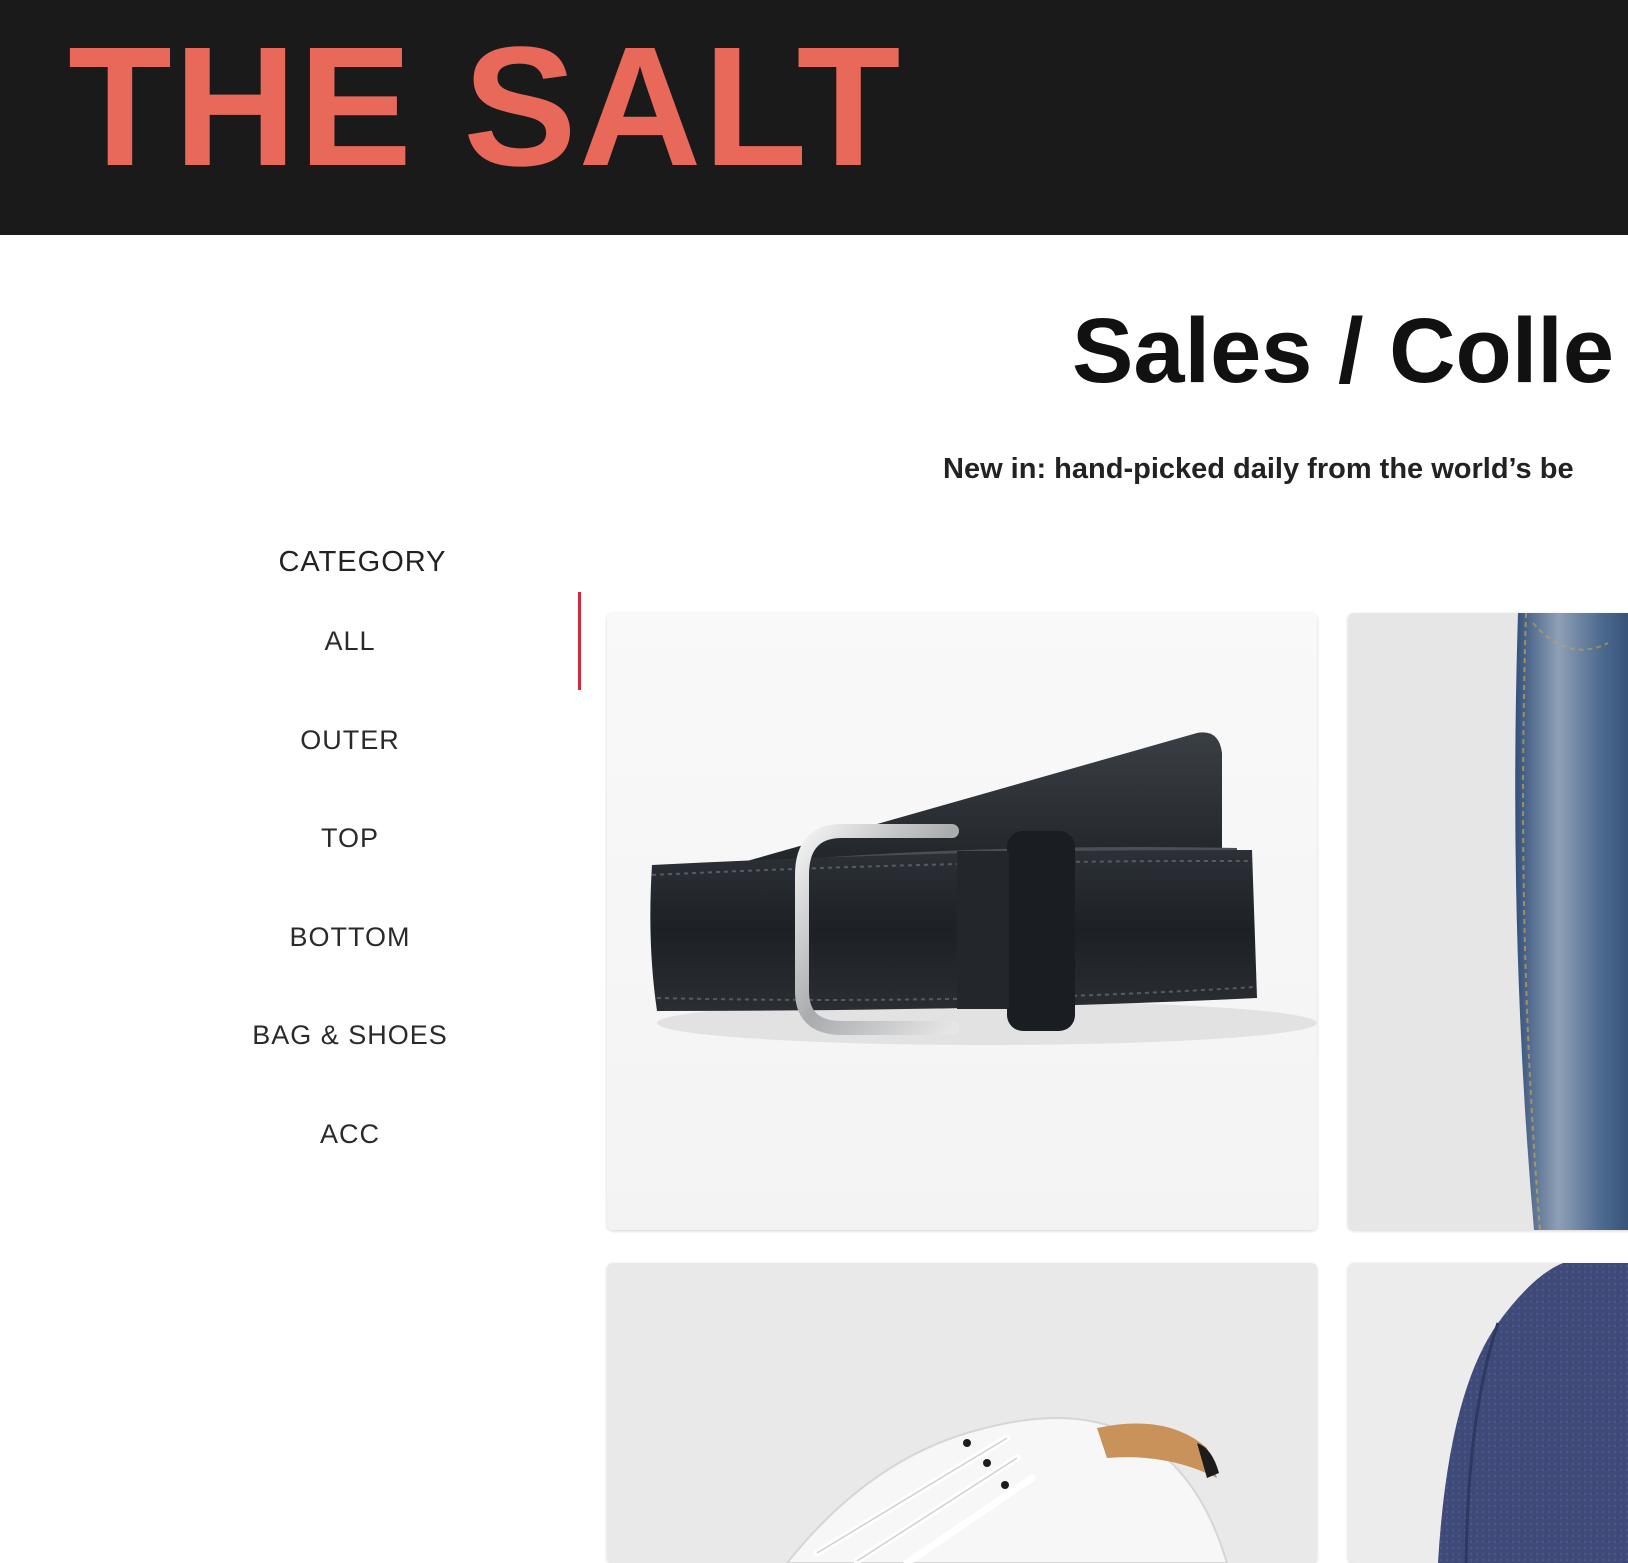 The image size is (1628, 1563). What do you see at coordinates (579, 641) in the screenshot?
I see `active-category-indicator` at bounding box center [579, 641].